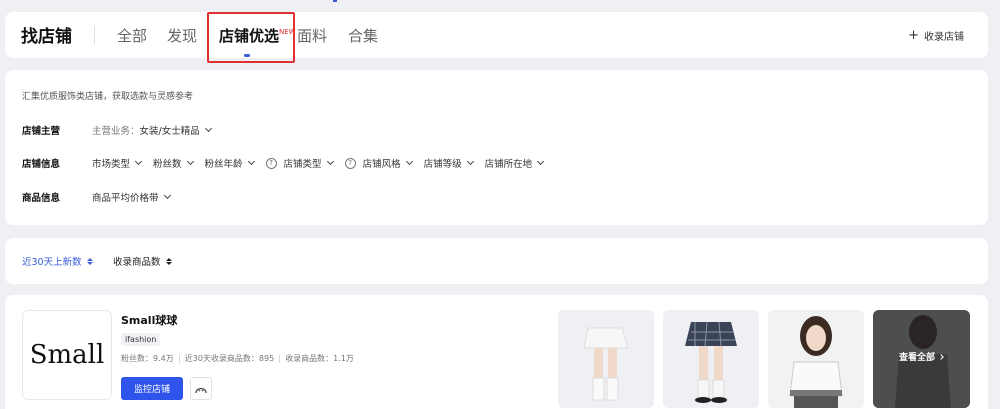 This screenshot has height=409, width=1000. I want to click on sort-collected-count: 收录商品数, so click(142, 261).